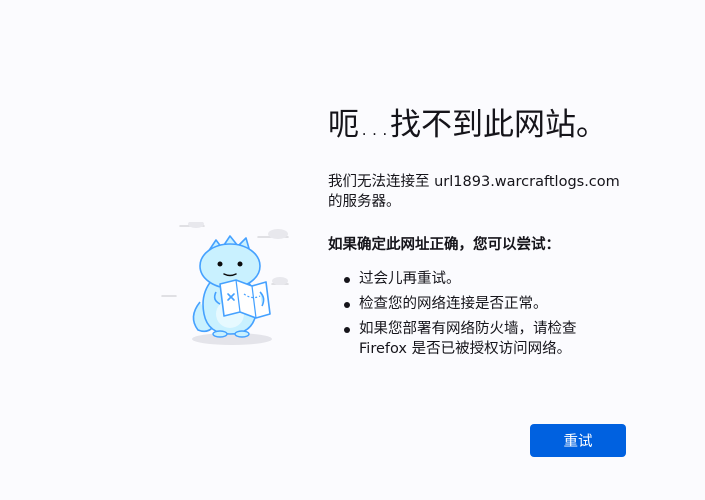 The image size is (705, 500). I want to click on suggestion-item: 检查您的网络连接是否正常。, so click(496, 304).